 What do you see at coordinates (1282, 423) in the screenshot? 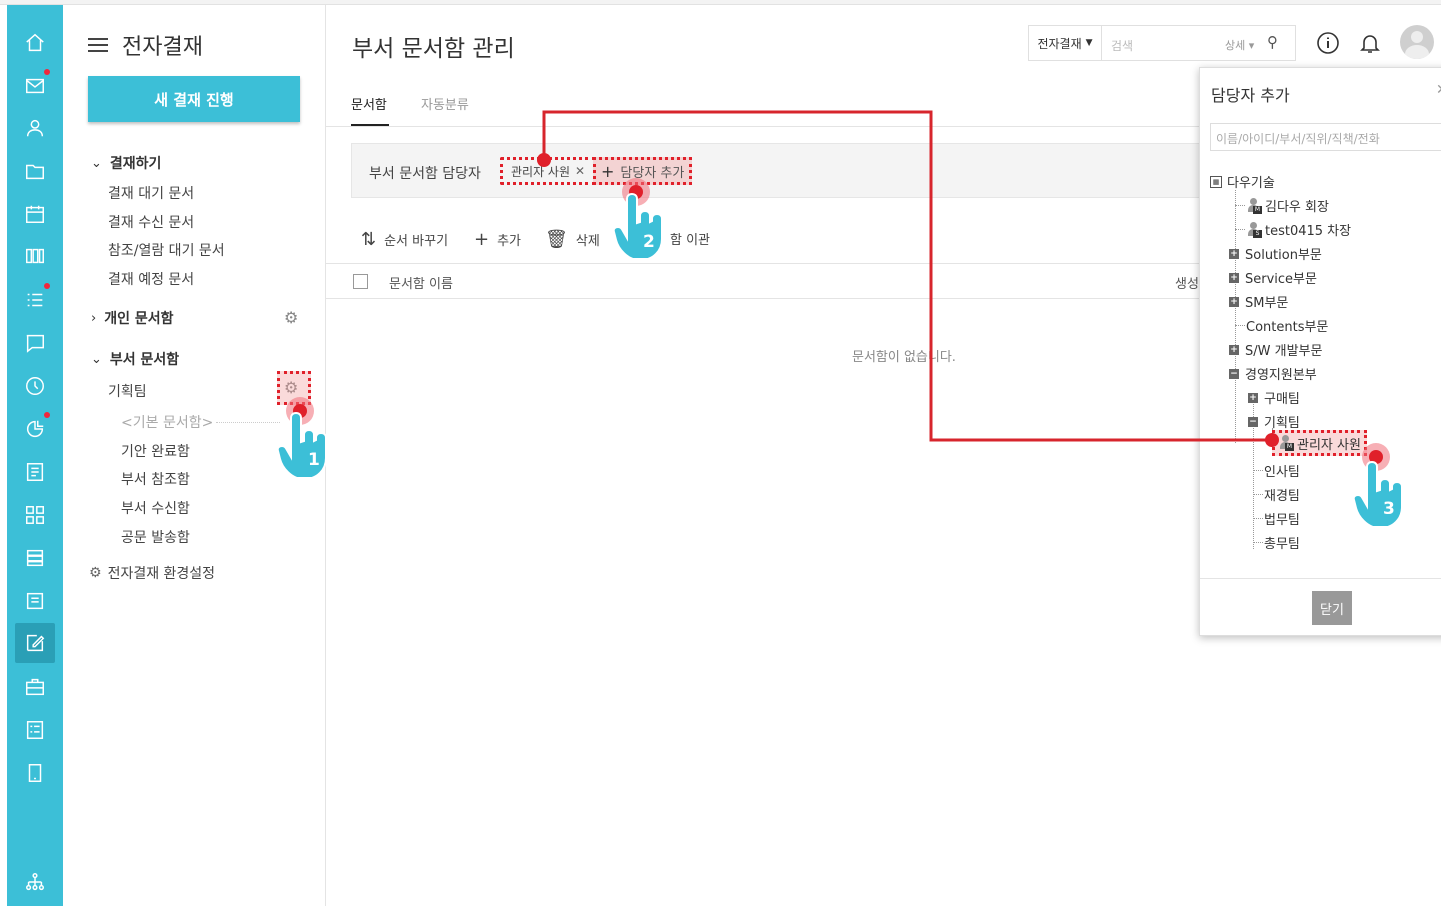
I see `tree-team-label: 기획팀` at bounding box center [1282, 423].